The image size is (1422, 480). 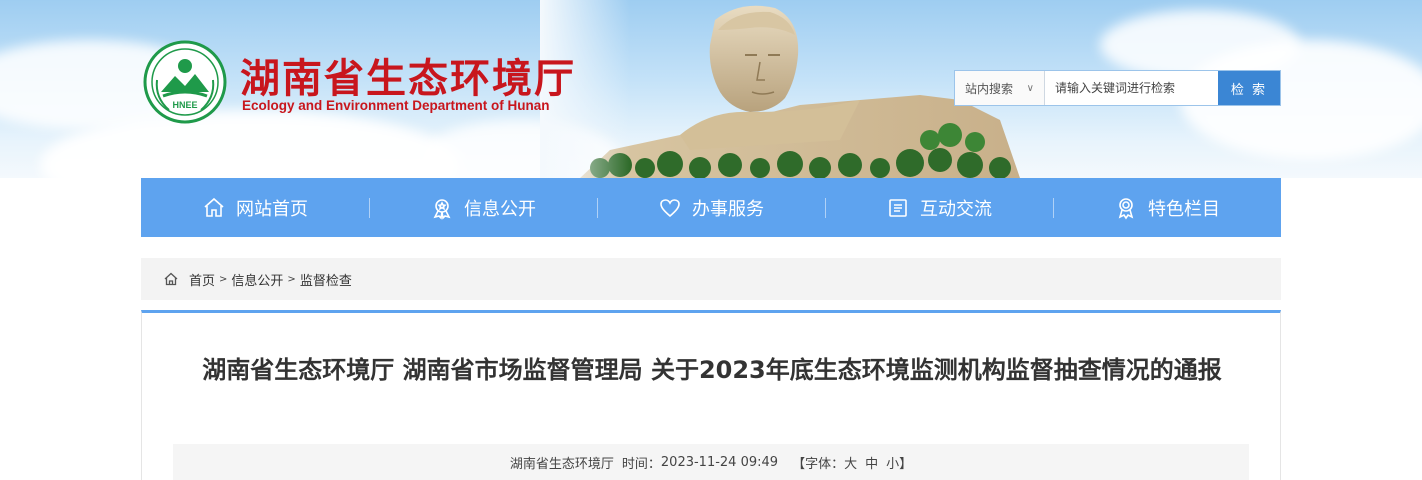 I want to click on breadcrumb-info: 信息公开, so click(x=257, y=279).